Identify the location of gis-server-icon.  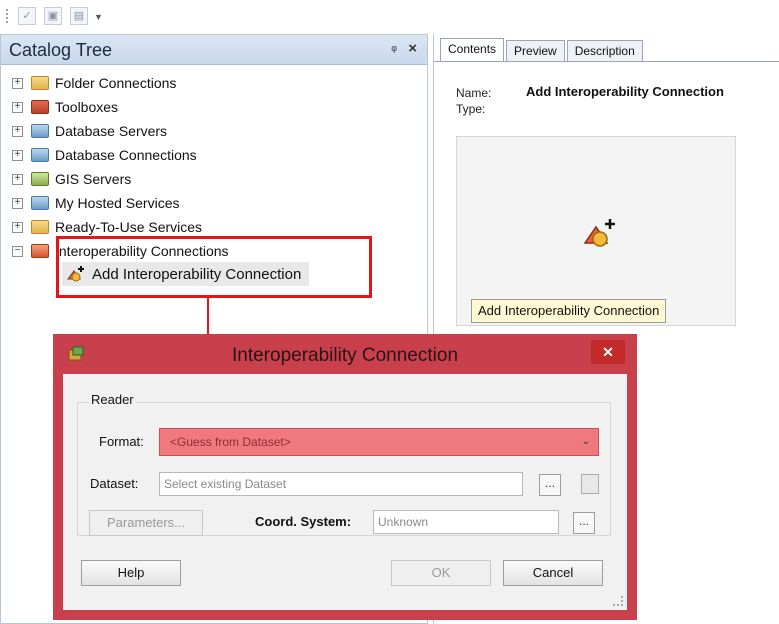
(40, 179).